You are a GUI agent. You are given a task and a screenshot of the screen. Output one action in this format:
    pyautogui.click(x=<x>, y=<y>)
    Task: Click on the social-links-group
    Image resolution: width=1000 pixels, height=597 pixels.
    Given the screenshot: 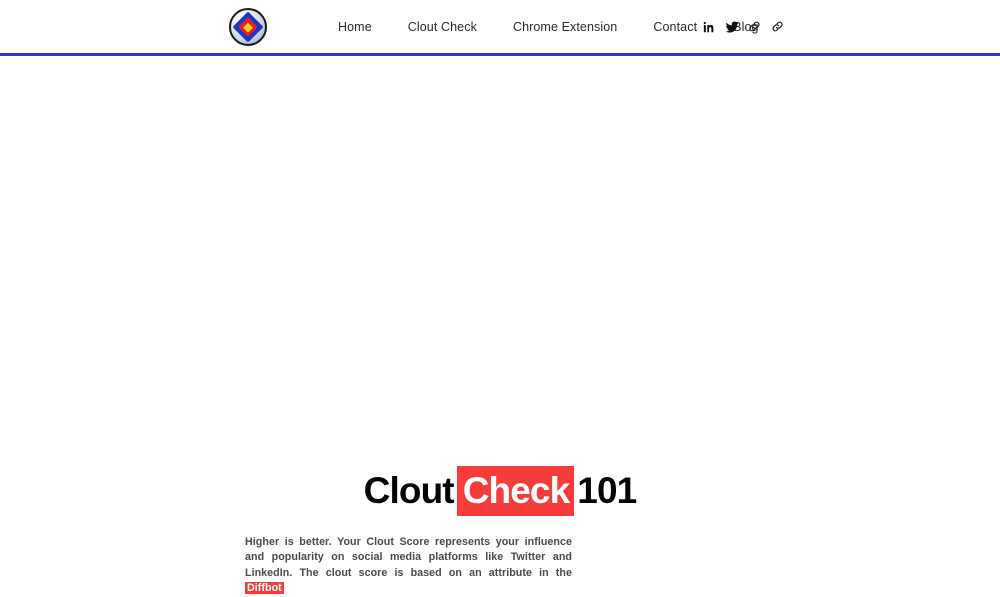 What is the action you would take?
    pyautogui.click(x=743, y=26)
    